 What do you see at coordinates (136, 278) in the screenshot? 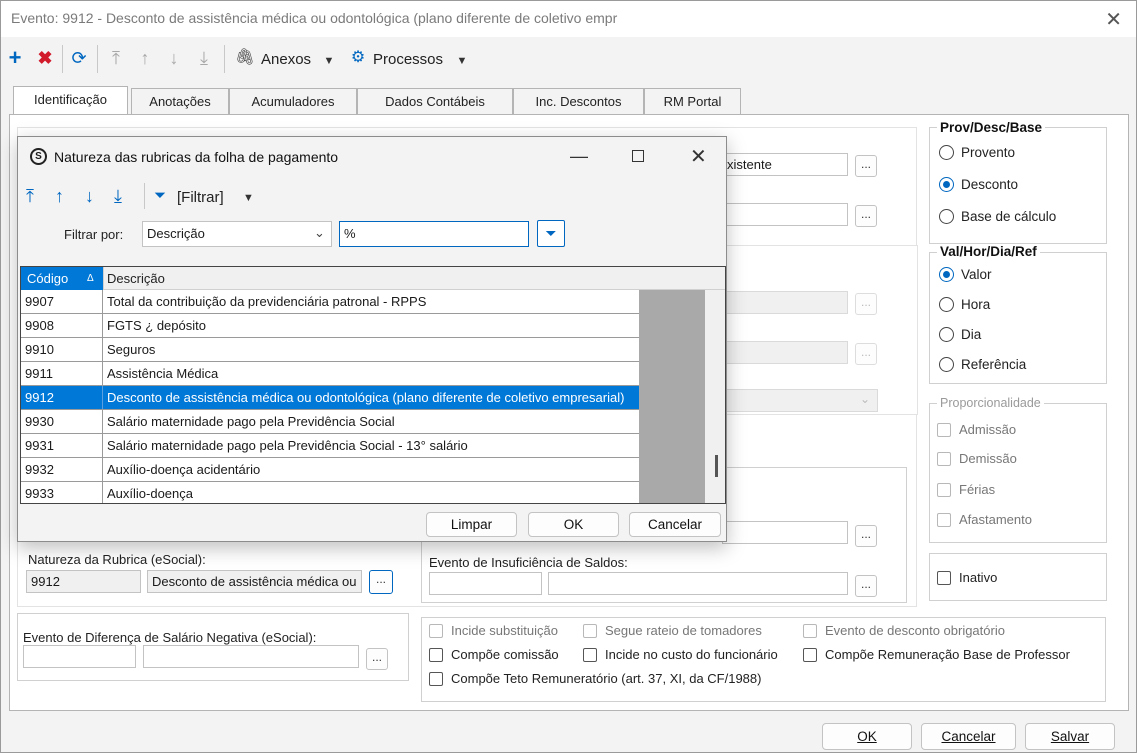
I see `column-header-description: Descrição` at bounding box center [136, 278].